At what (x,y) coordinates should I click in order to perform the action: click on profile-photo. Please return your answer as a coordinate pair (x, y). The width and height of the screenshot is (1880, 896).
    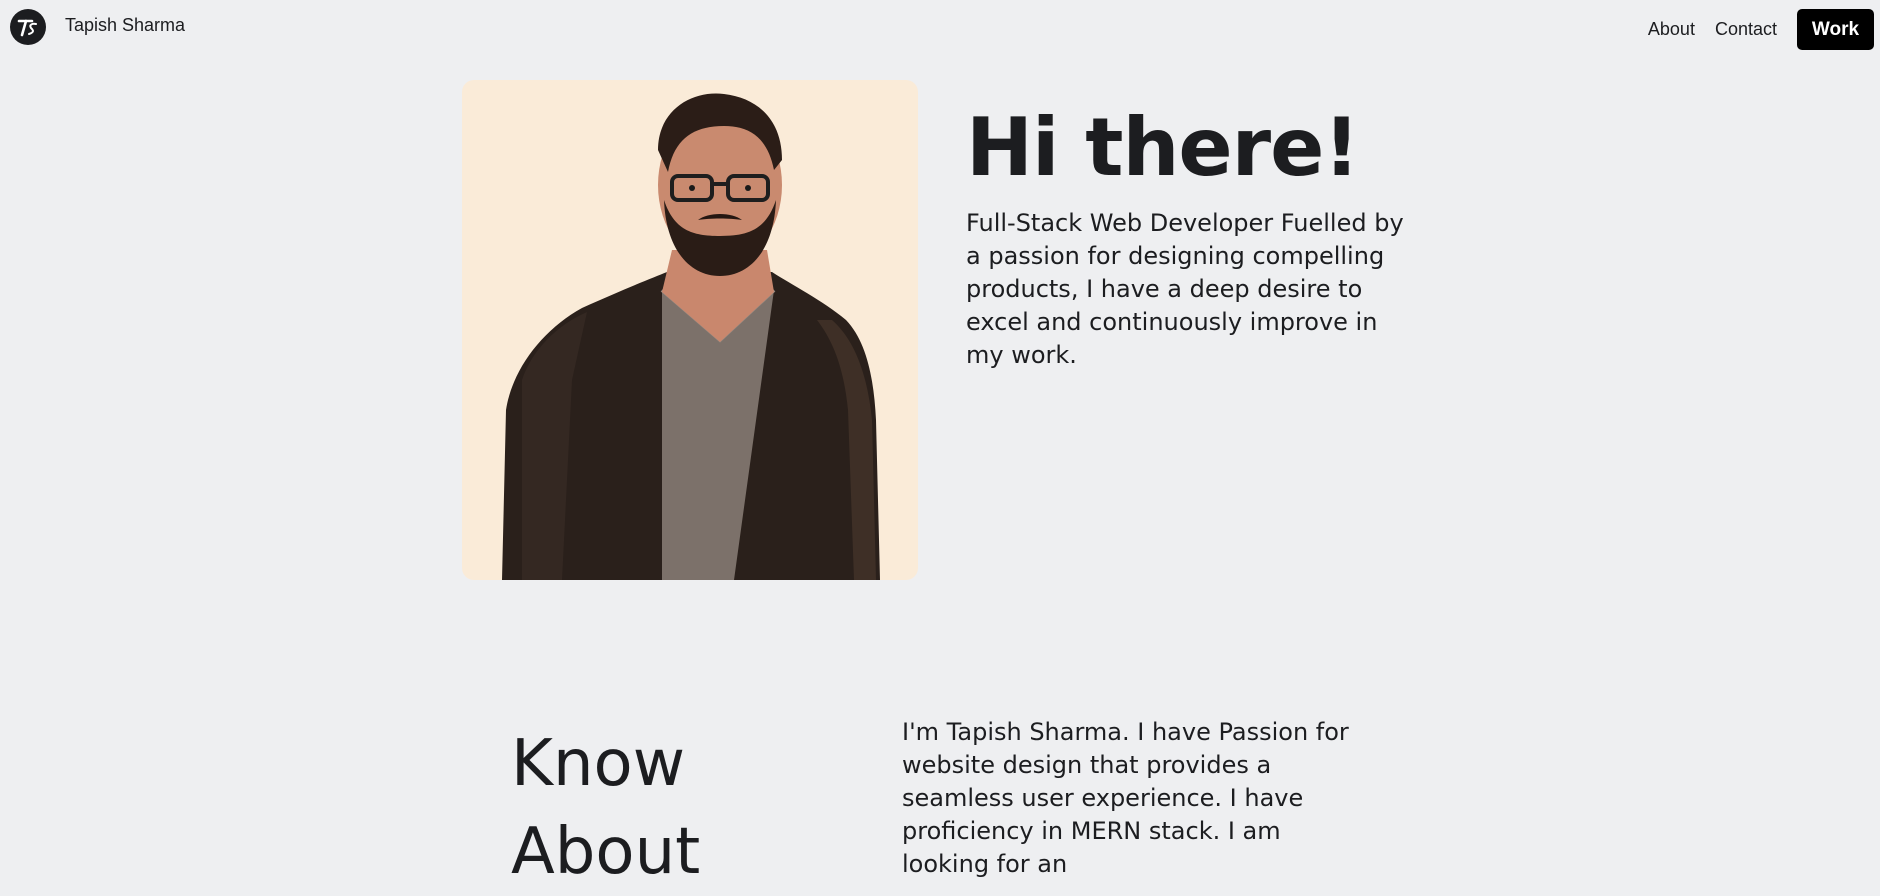
    Looking at the image, I should click on (690, 330).